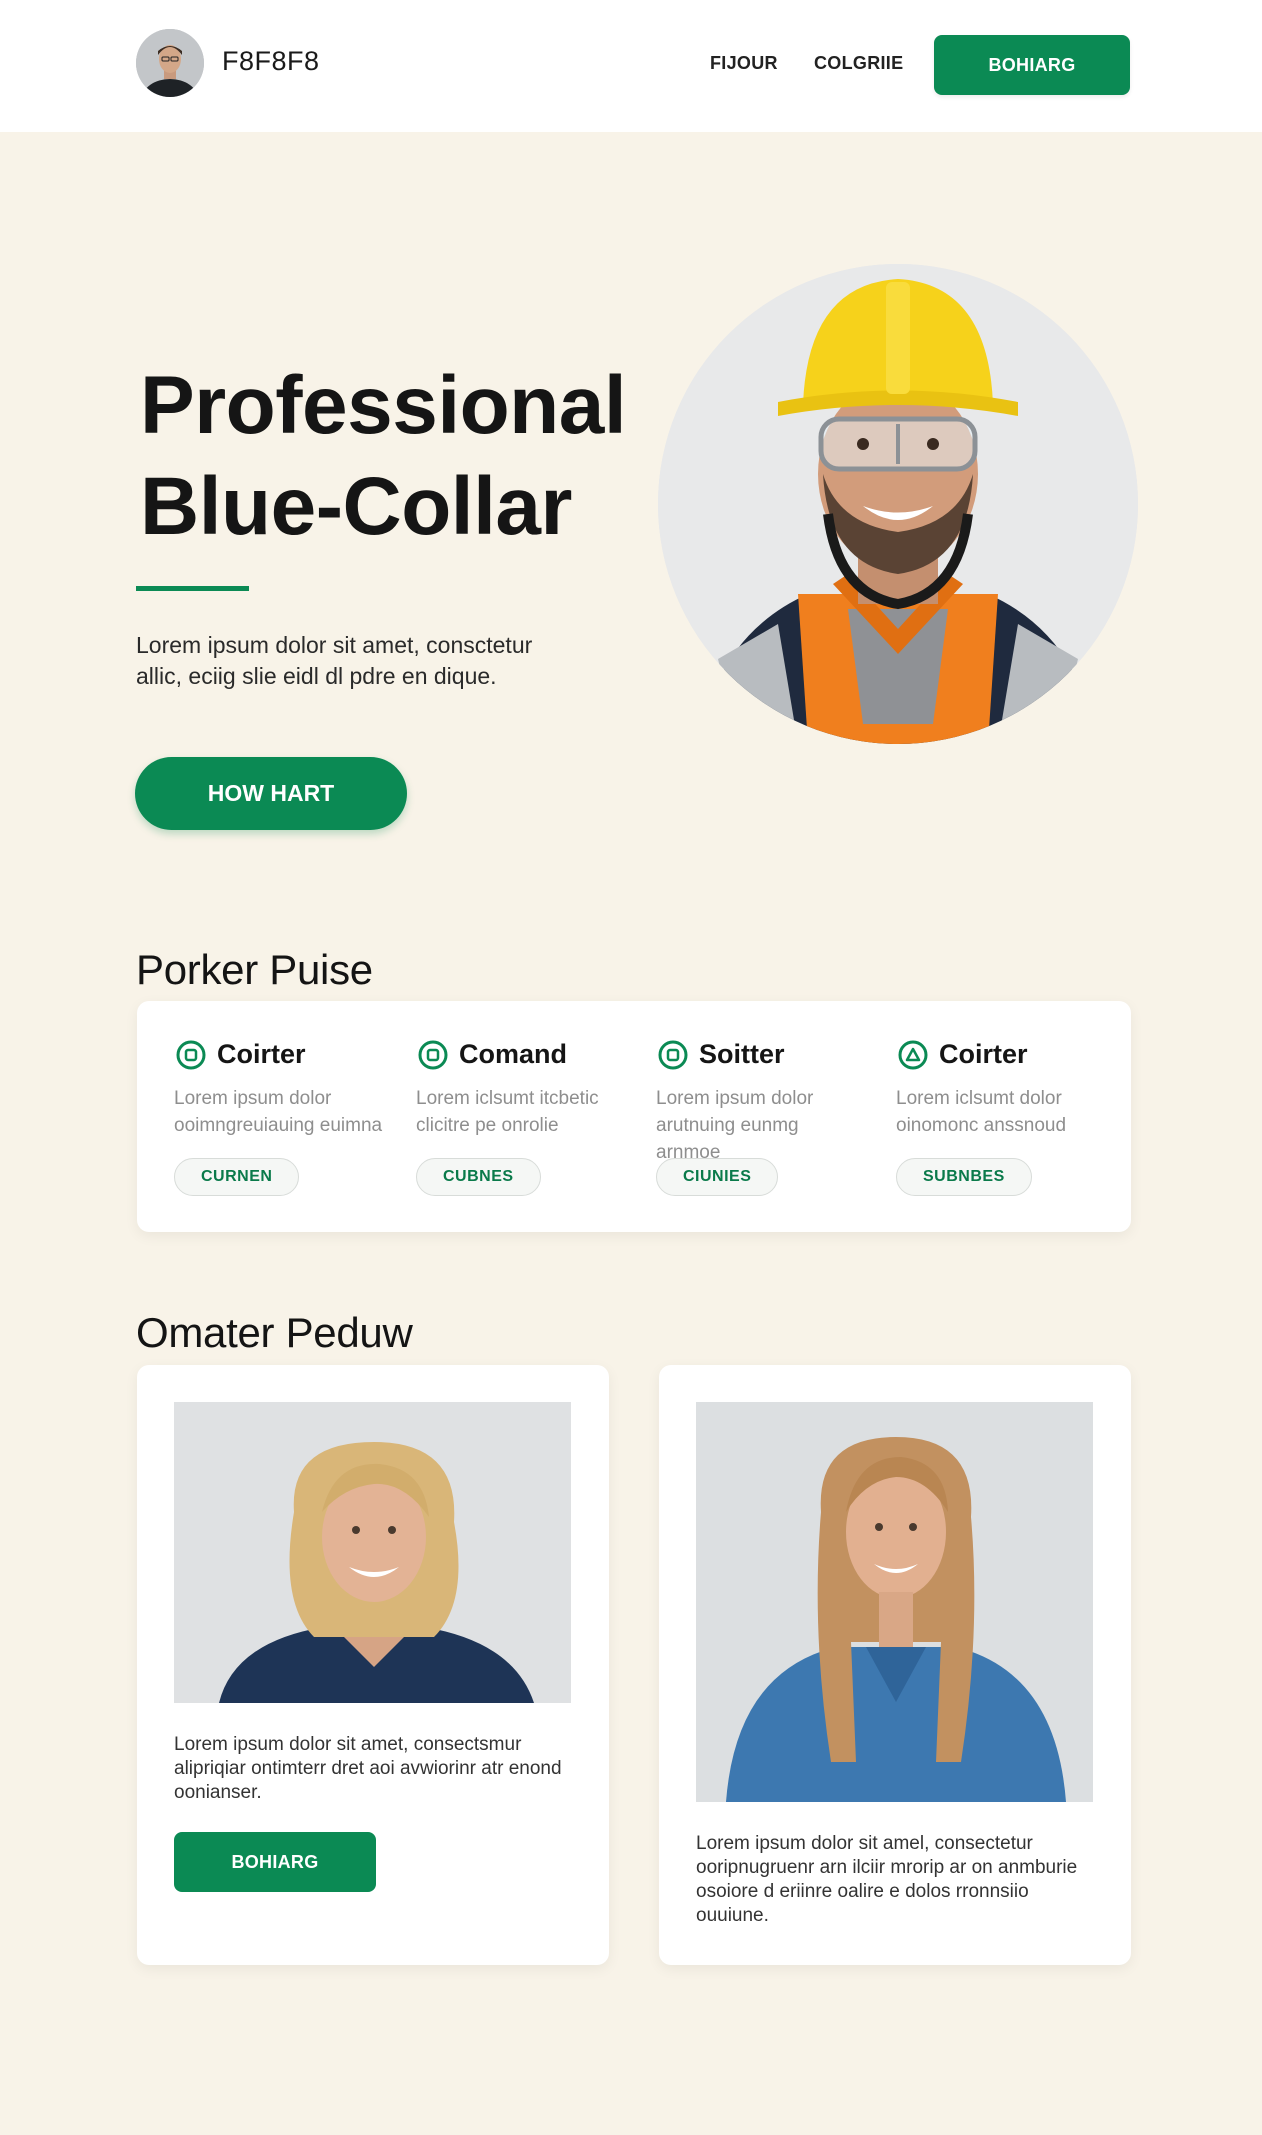 This screenshot has width=1262, height=2135. I want to click on service-title: Soitter, so click(742, 1054).